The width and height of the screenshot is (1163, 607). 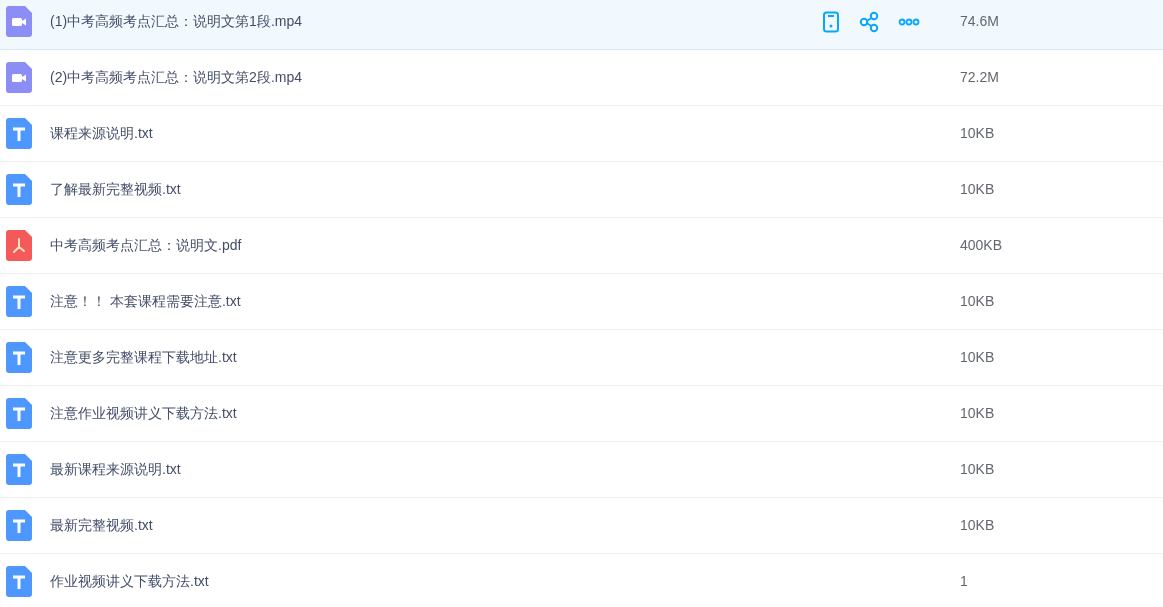 What do you see at coordinates (430, 301) in the screenshot?
I see `file-name: 注意！！ 本套课程需要注意.txt` at bounding box center [430, 301].